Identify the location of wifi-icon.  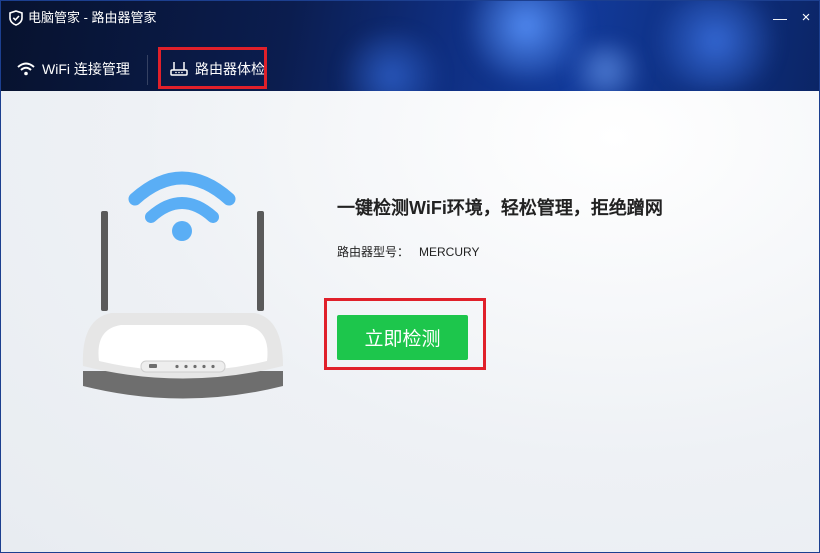
(26, 69).